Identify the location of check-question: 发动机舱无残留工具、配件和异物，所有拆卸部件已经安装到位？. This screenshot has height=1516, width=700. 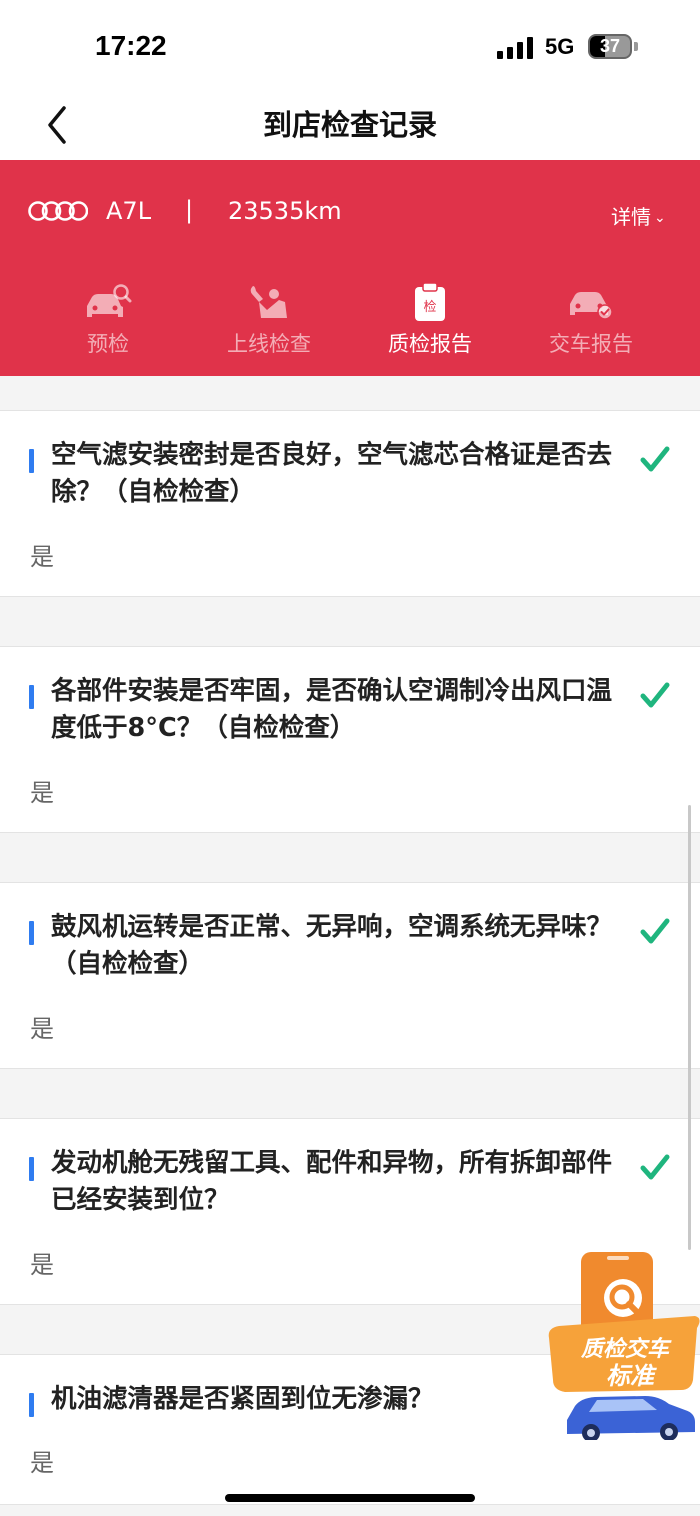
(332, 1181).